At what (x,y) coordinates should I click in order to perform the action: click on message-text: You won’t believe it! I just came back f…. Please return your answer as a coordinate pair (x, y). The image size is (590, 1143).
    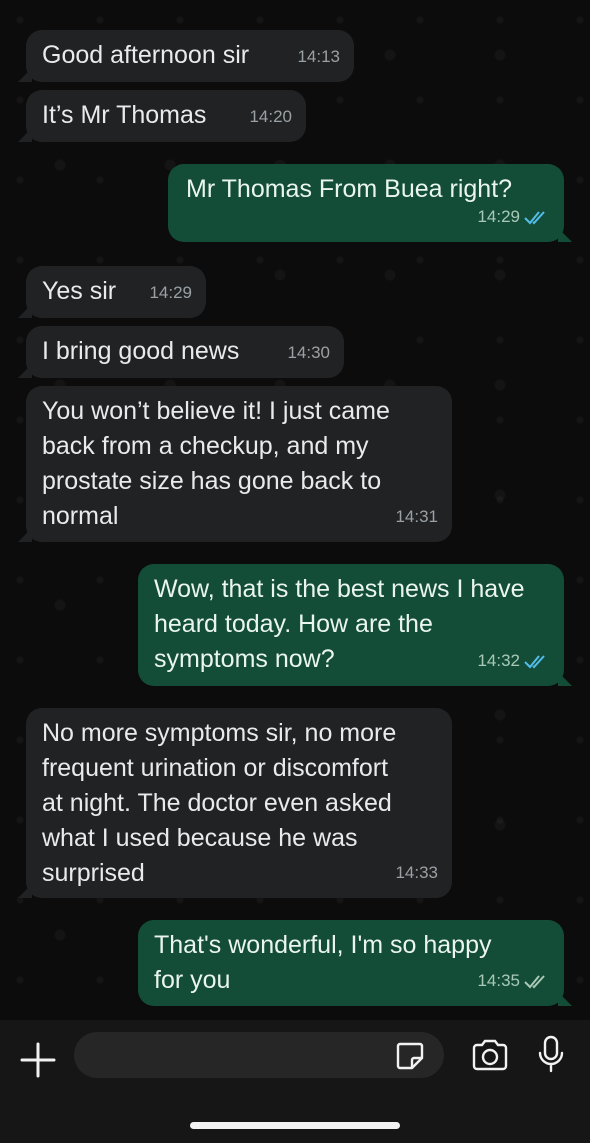
    Looking at the image, I should click on (216, 463).